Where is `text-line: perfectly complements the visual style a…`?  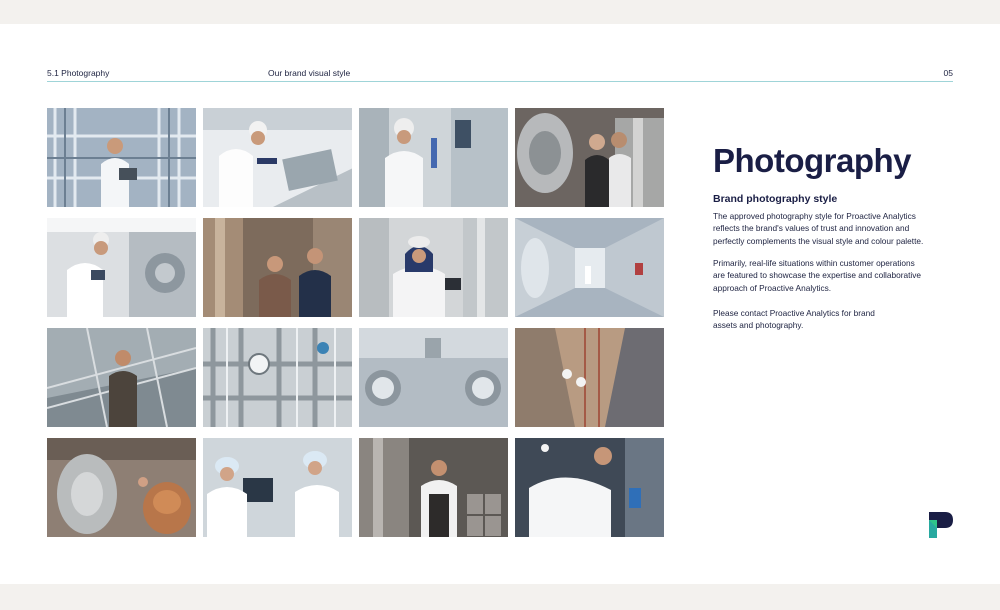 text-line: perfectly complements the visual style a… is located at coordinates (818, 240).